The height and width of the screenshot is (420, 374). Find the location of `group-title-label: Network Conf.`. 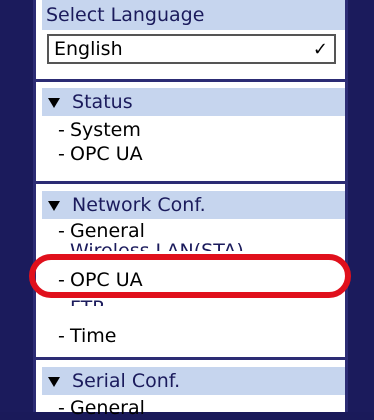

group-title-label: Network Conf. is located at coordinates (139, 205).